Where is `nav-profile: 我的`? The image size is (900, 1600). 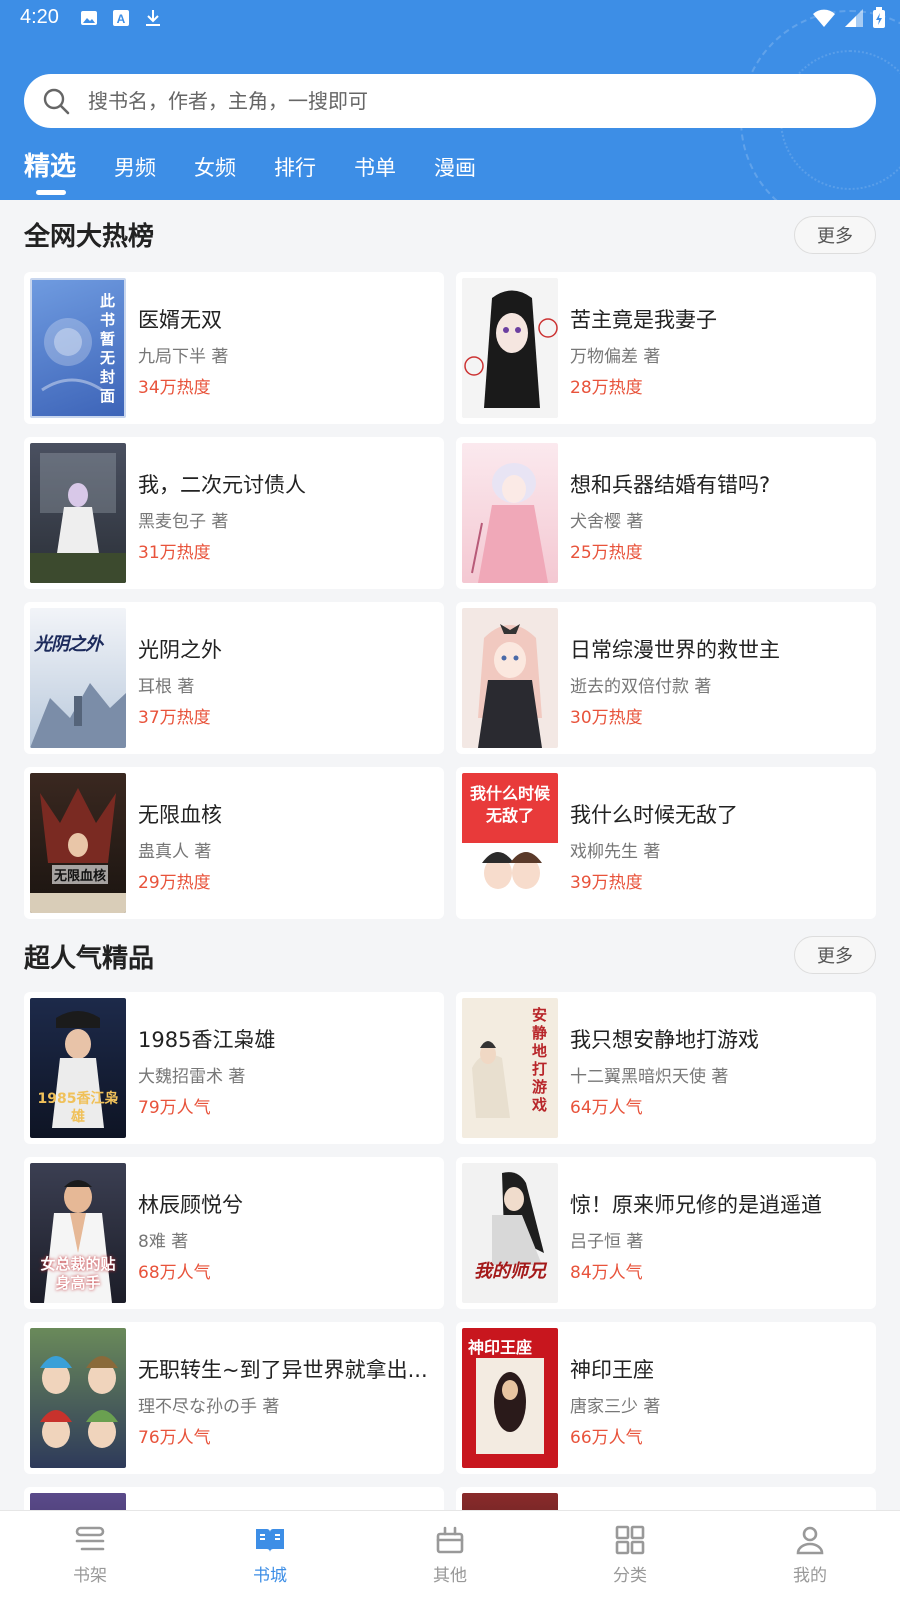 nav-profile: 我的 is located at coordinates (810, 1555).